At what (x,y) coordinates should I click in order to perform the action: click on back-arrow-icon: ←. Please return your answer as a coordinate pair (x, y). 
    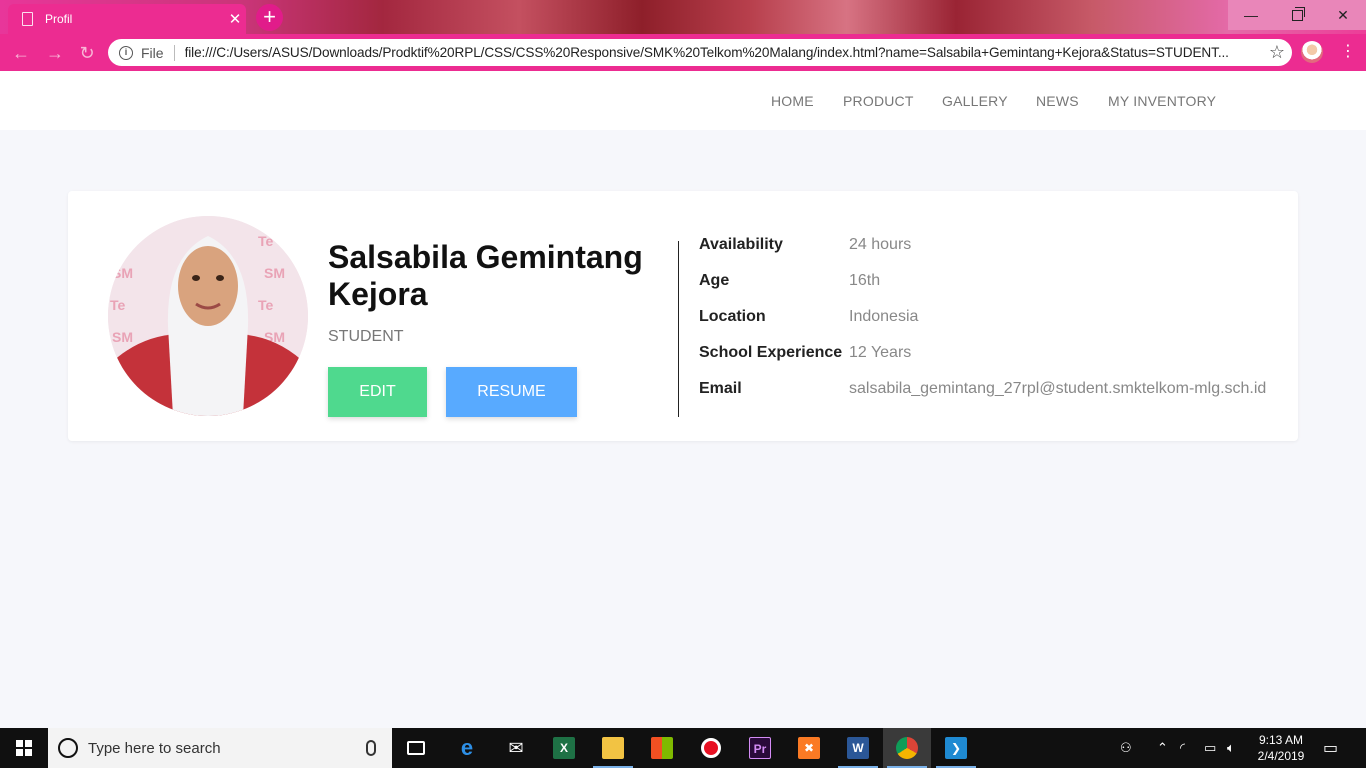
    Looking at the image, I should click on (21, 53).